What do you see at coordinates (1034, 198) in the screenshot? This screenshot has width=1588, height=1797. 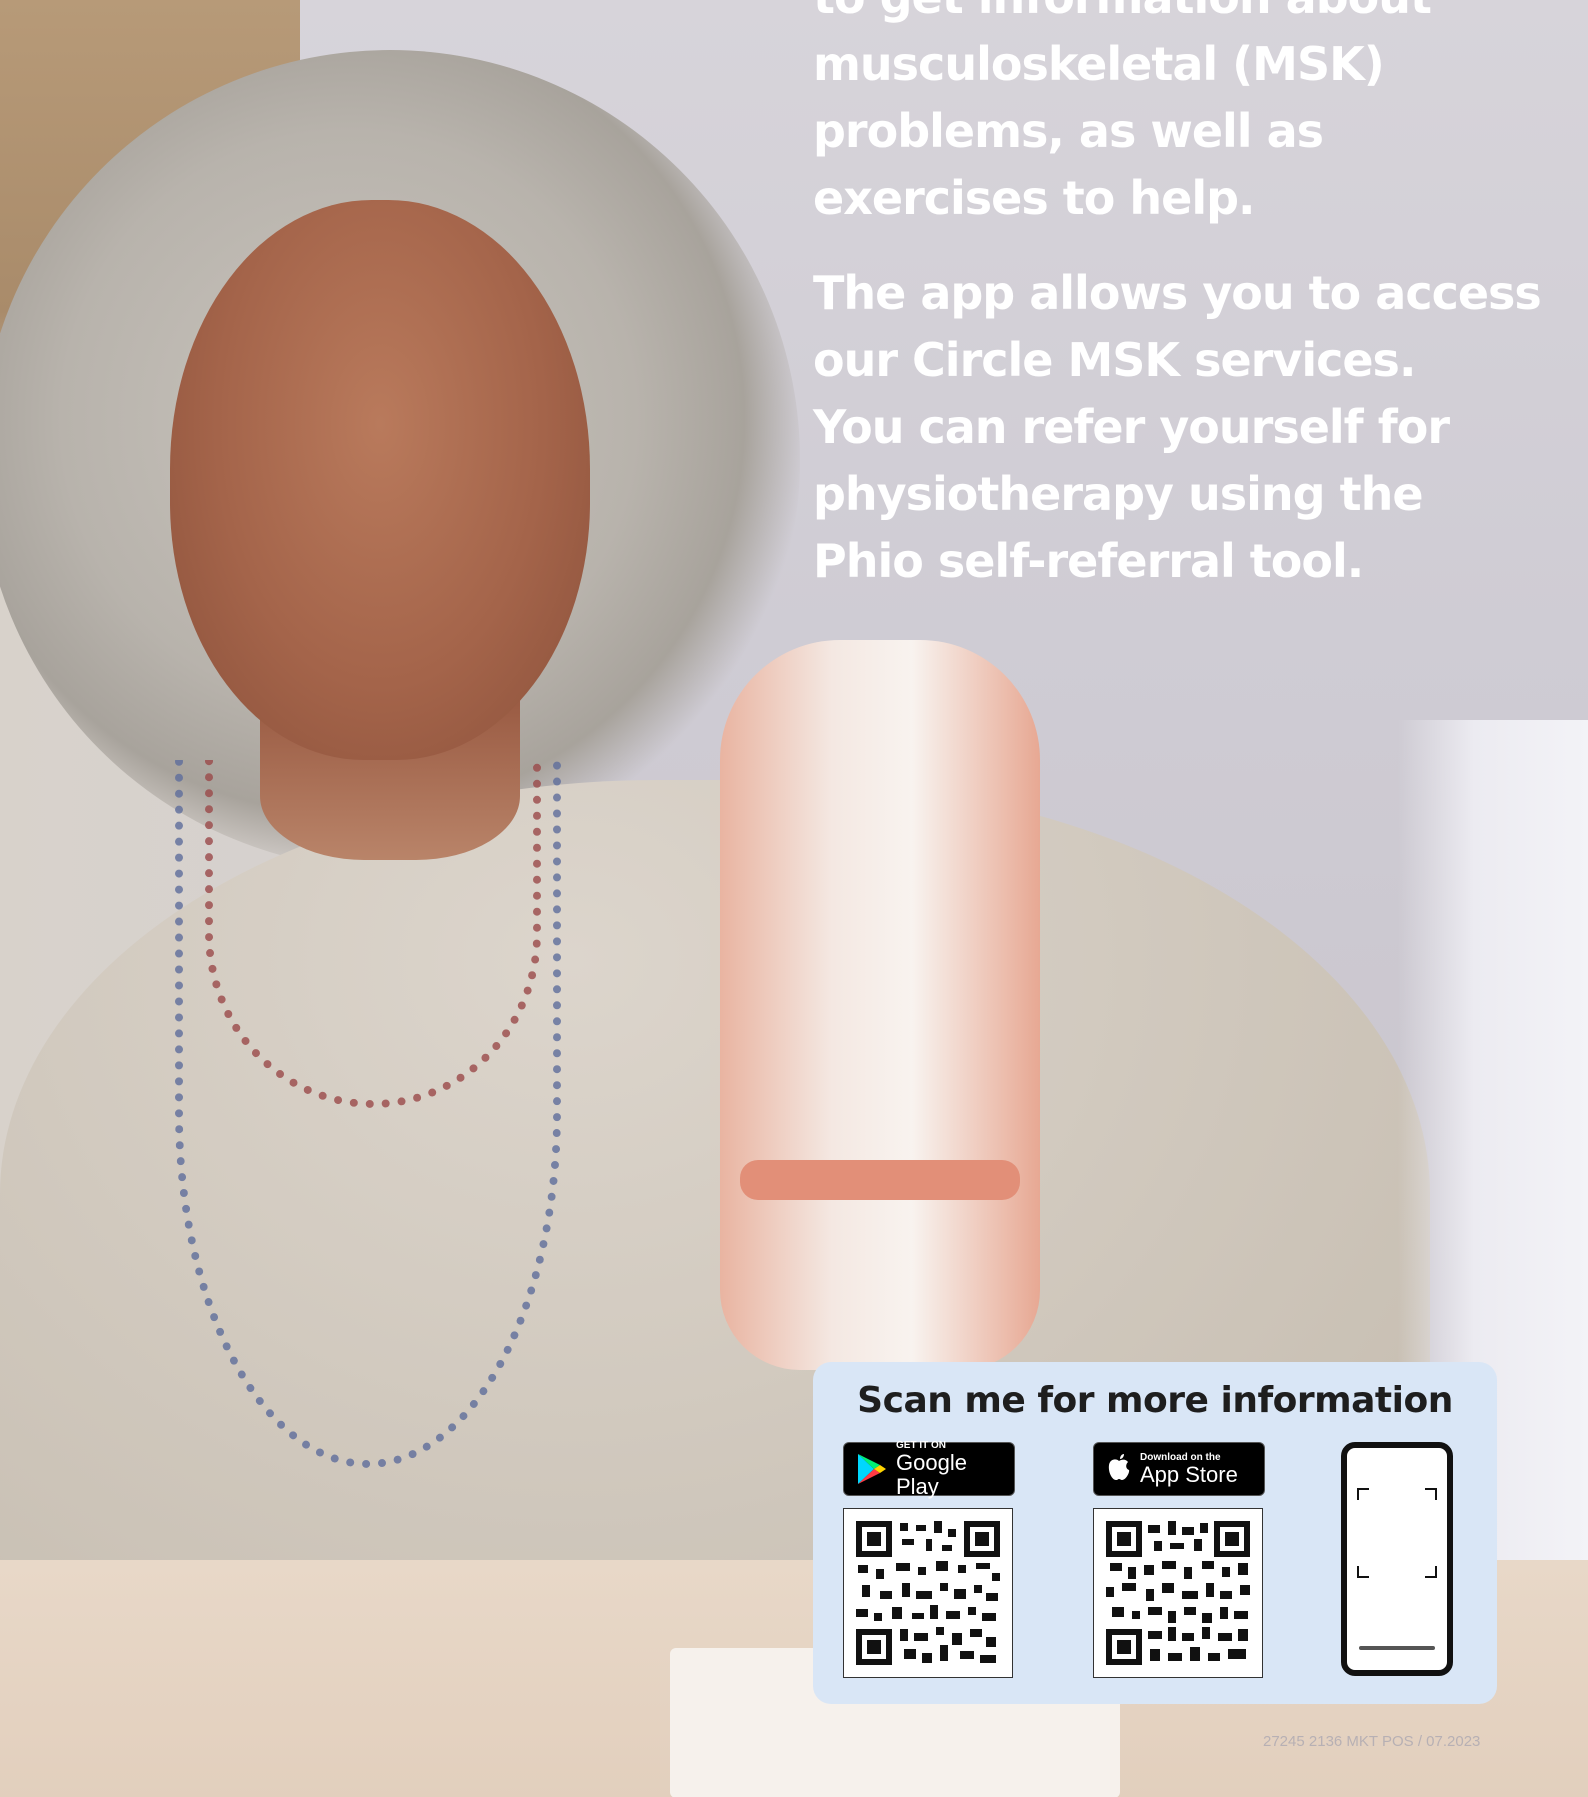 I see `para1-line-4: exercises to help.` at bounding box center [1034, 198].